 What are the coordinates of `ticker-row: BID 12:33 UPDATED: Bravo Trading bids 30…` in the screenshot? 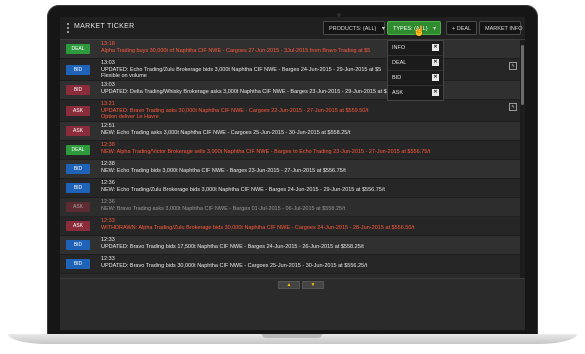 It's located at (290, 264).